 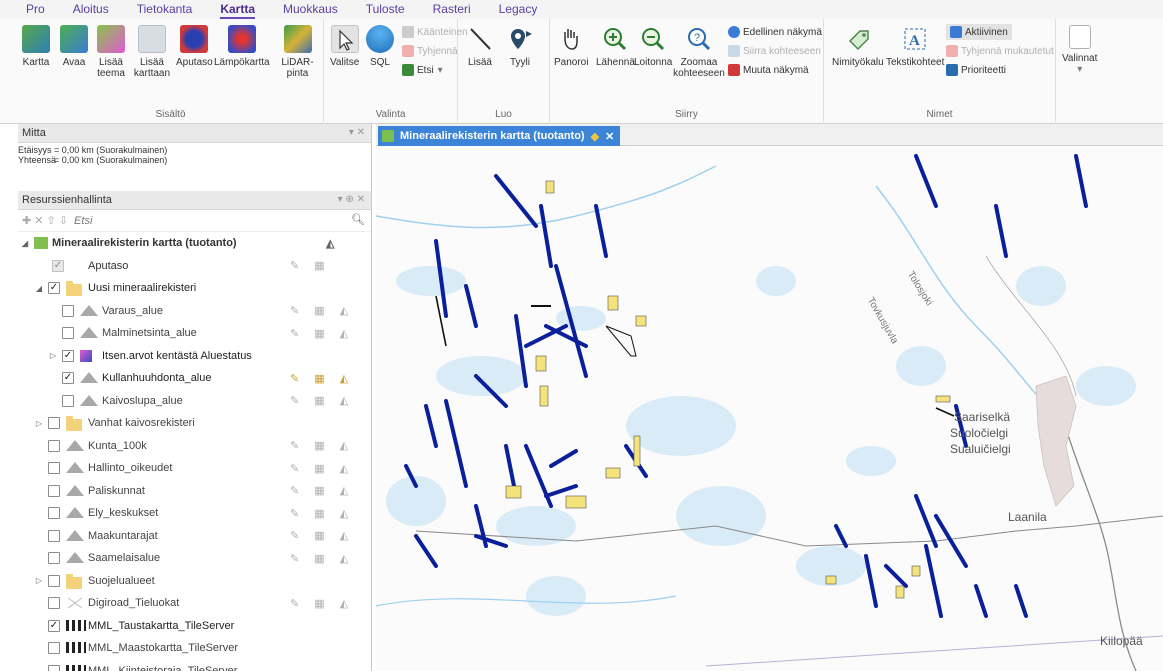 What do you see at coordinates (194, 626) in the screenshot?
I see `layer-row: ✓ MML_Taustakartta_TileServer` at bounding box center [194, 626].